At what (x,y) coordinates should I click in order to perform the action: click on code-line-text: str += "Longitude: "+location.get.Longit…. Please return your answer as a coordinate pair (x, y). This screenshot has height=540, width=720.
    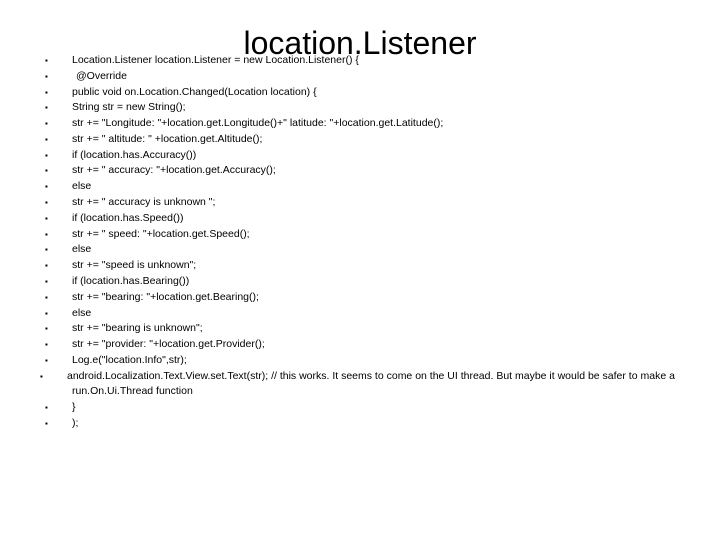
    Looking at the image, I should click on (258, 123).